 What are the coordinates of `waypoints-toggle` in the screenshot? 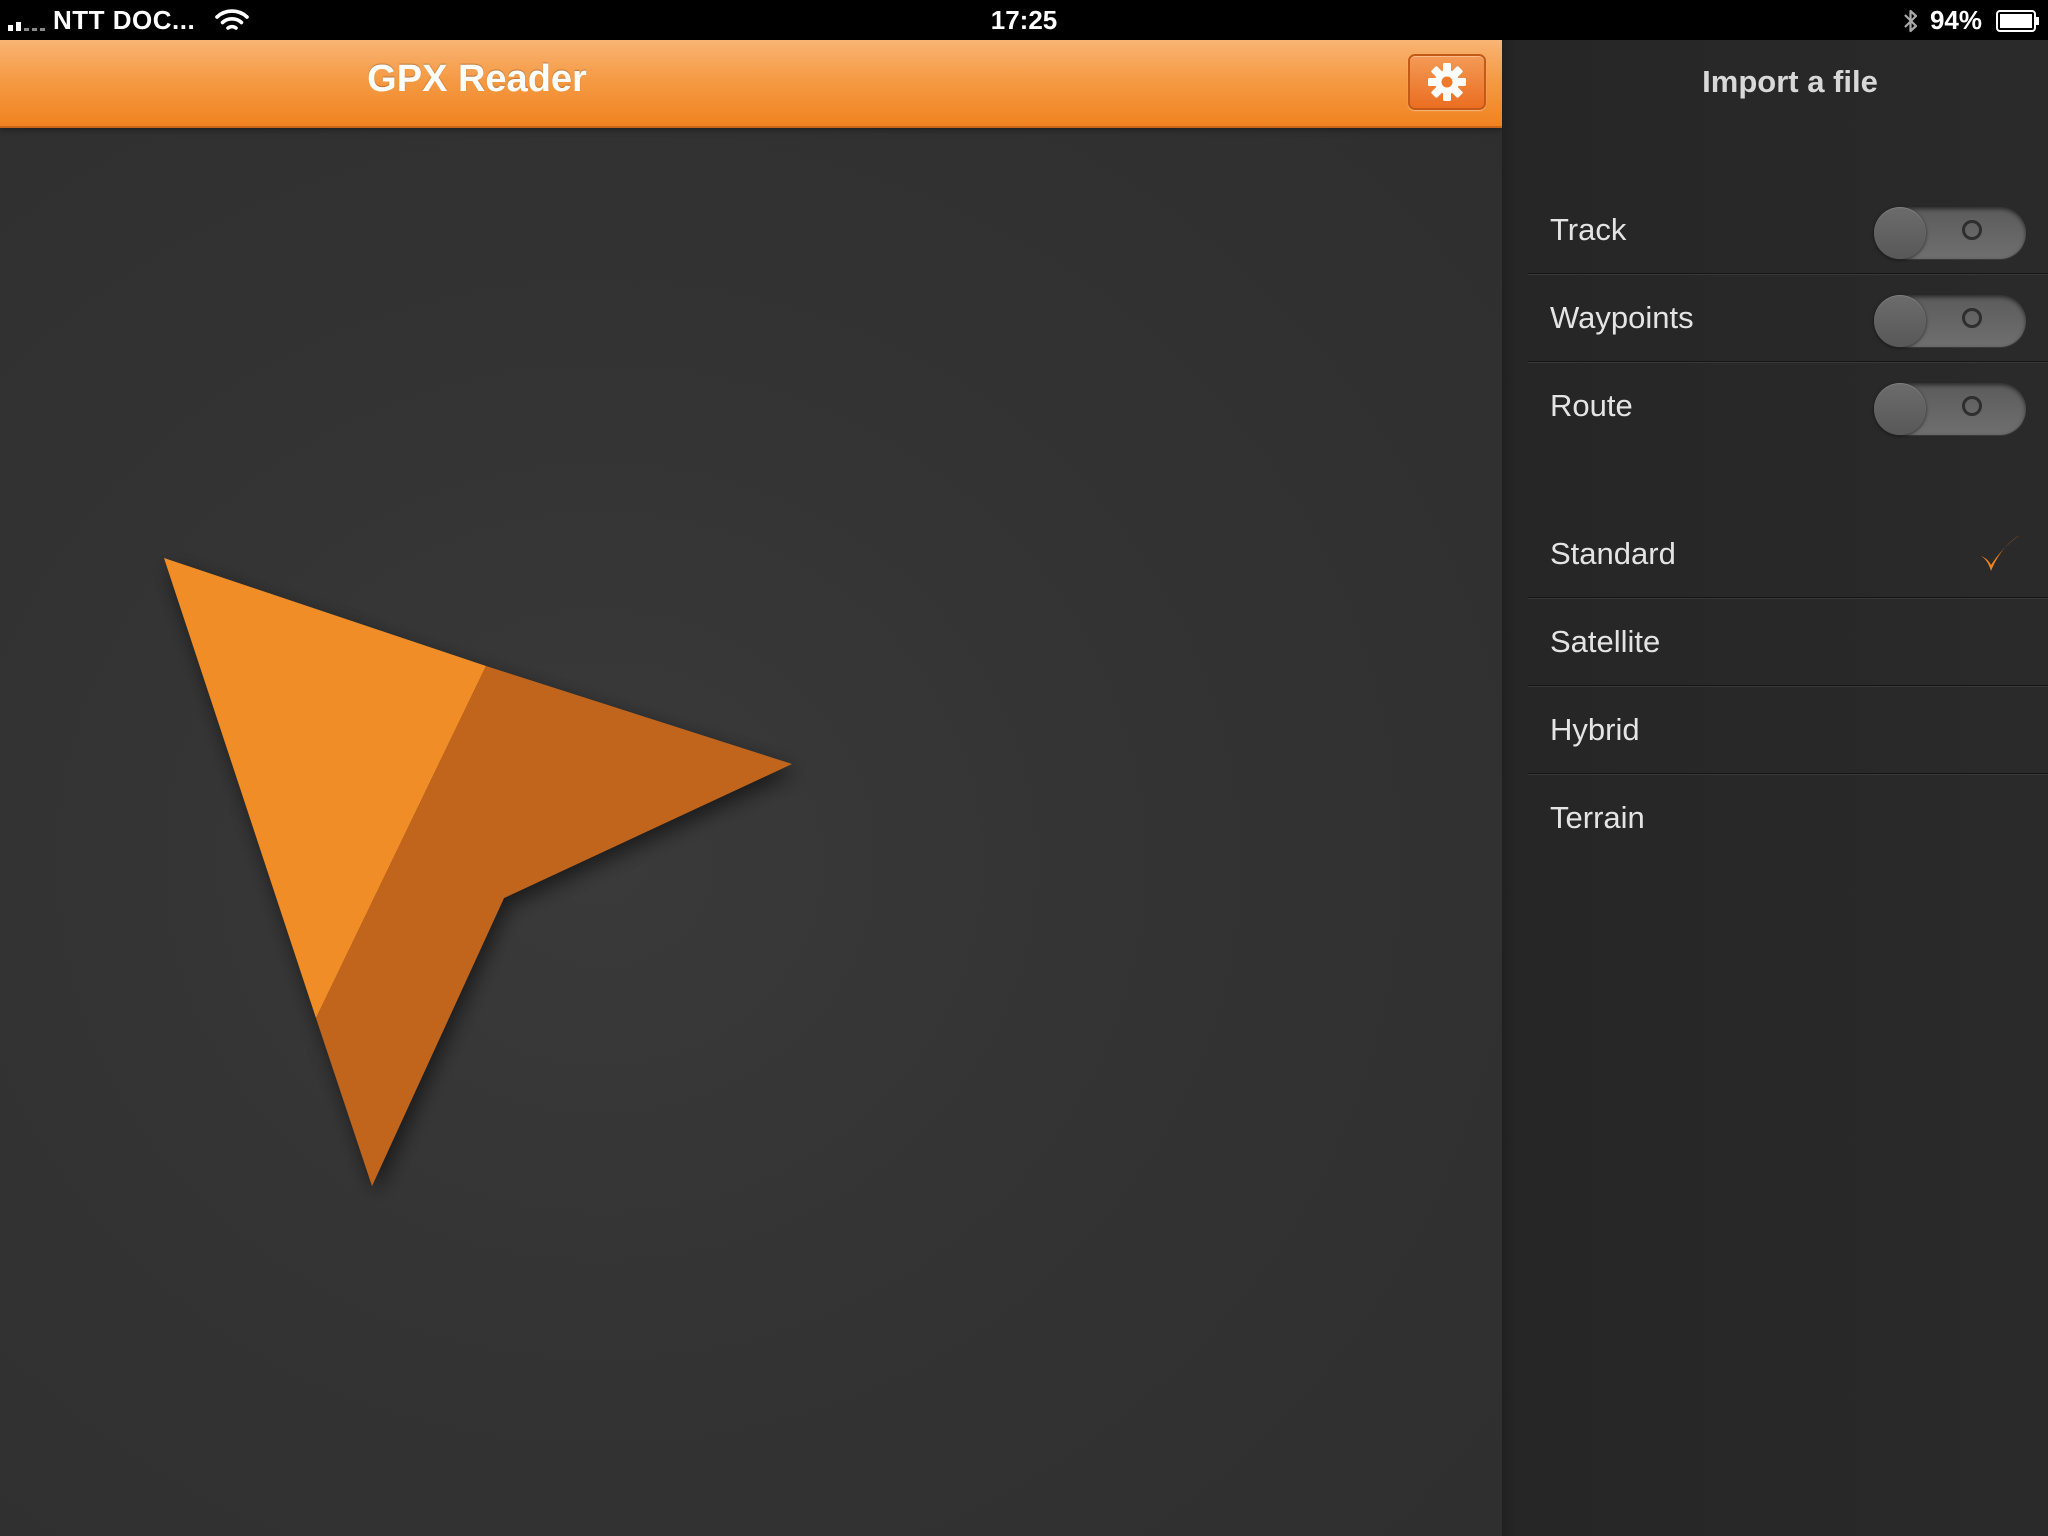 It's located at (1950, 321).